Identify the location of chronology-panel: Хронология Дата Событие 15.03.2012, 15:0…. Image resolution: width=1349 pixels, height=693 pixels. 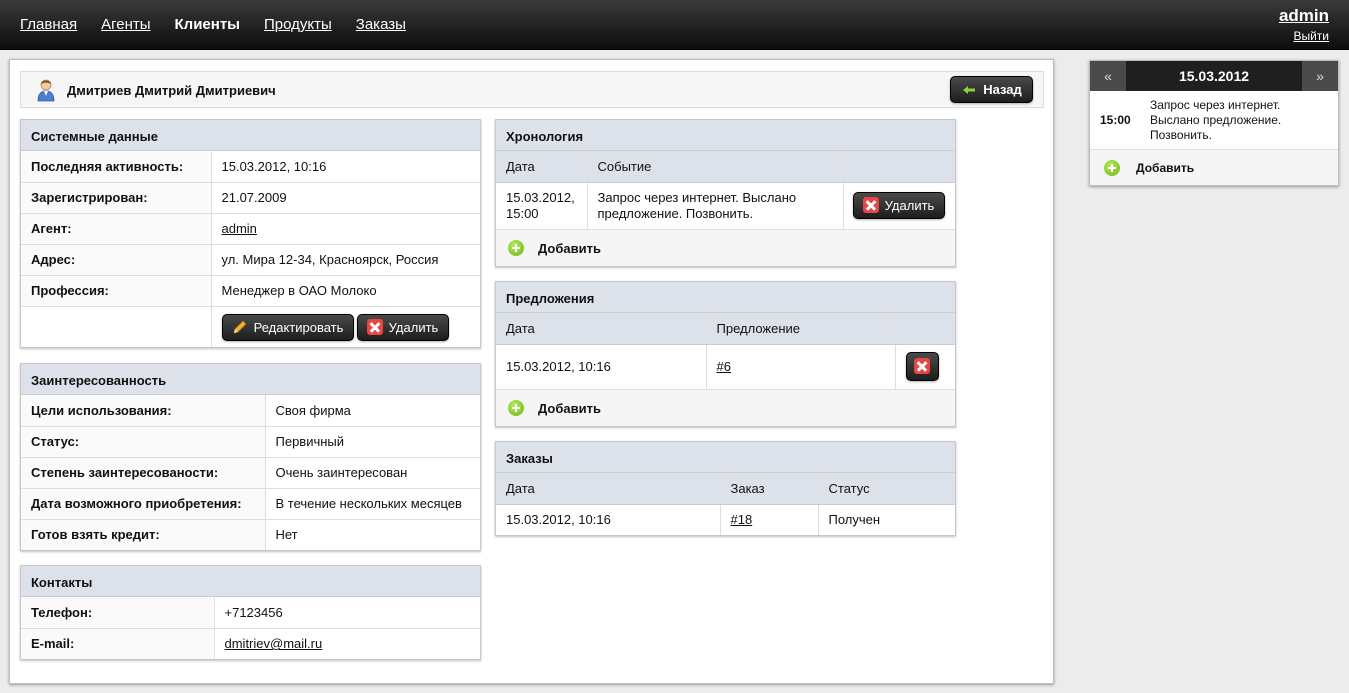
(725, 193).